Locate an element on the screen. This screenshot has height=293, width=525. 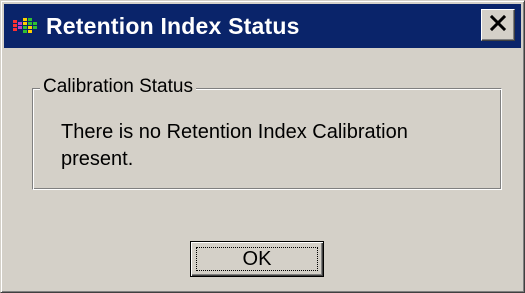
ok-button-label: OK is located at coordinates (257, 259).